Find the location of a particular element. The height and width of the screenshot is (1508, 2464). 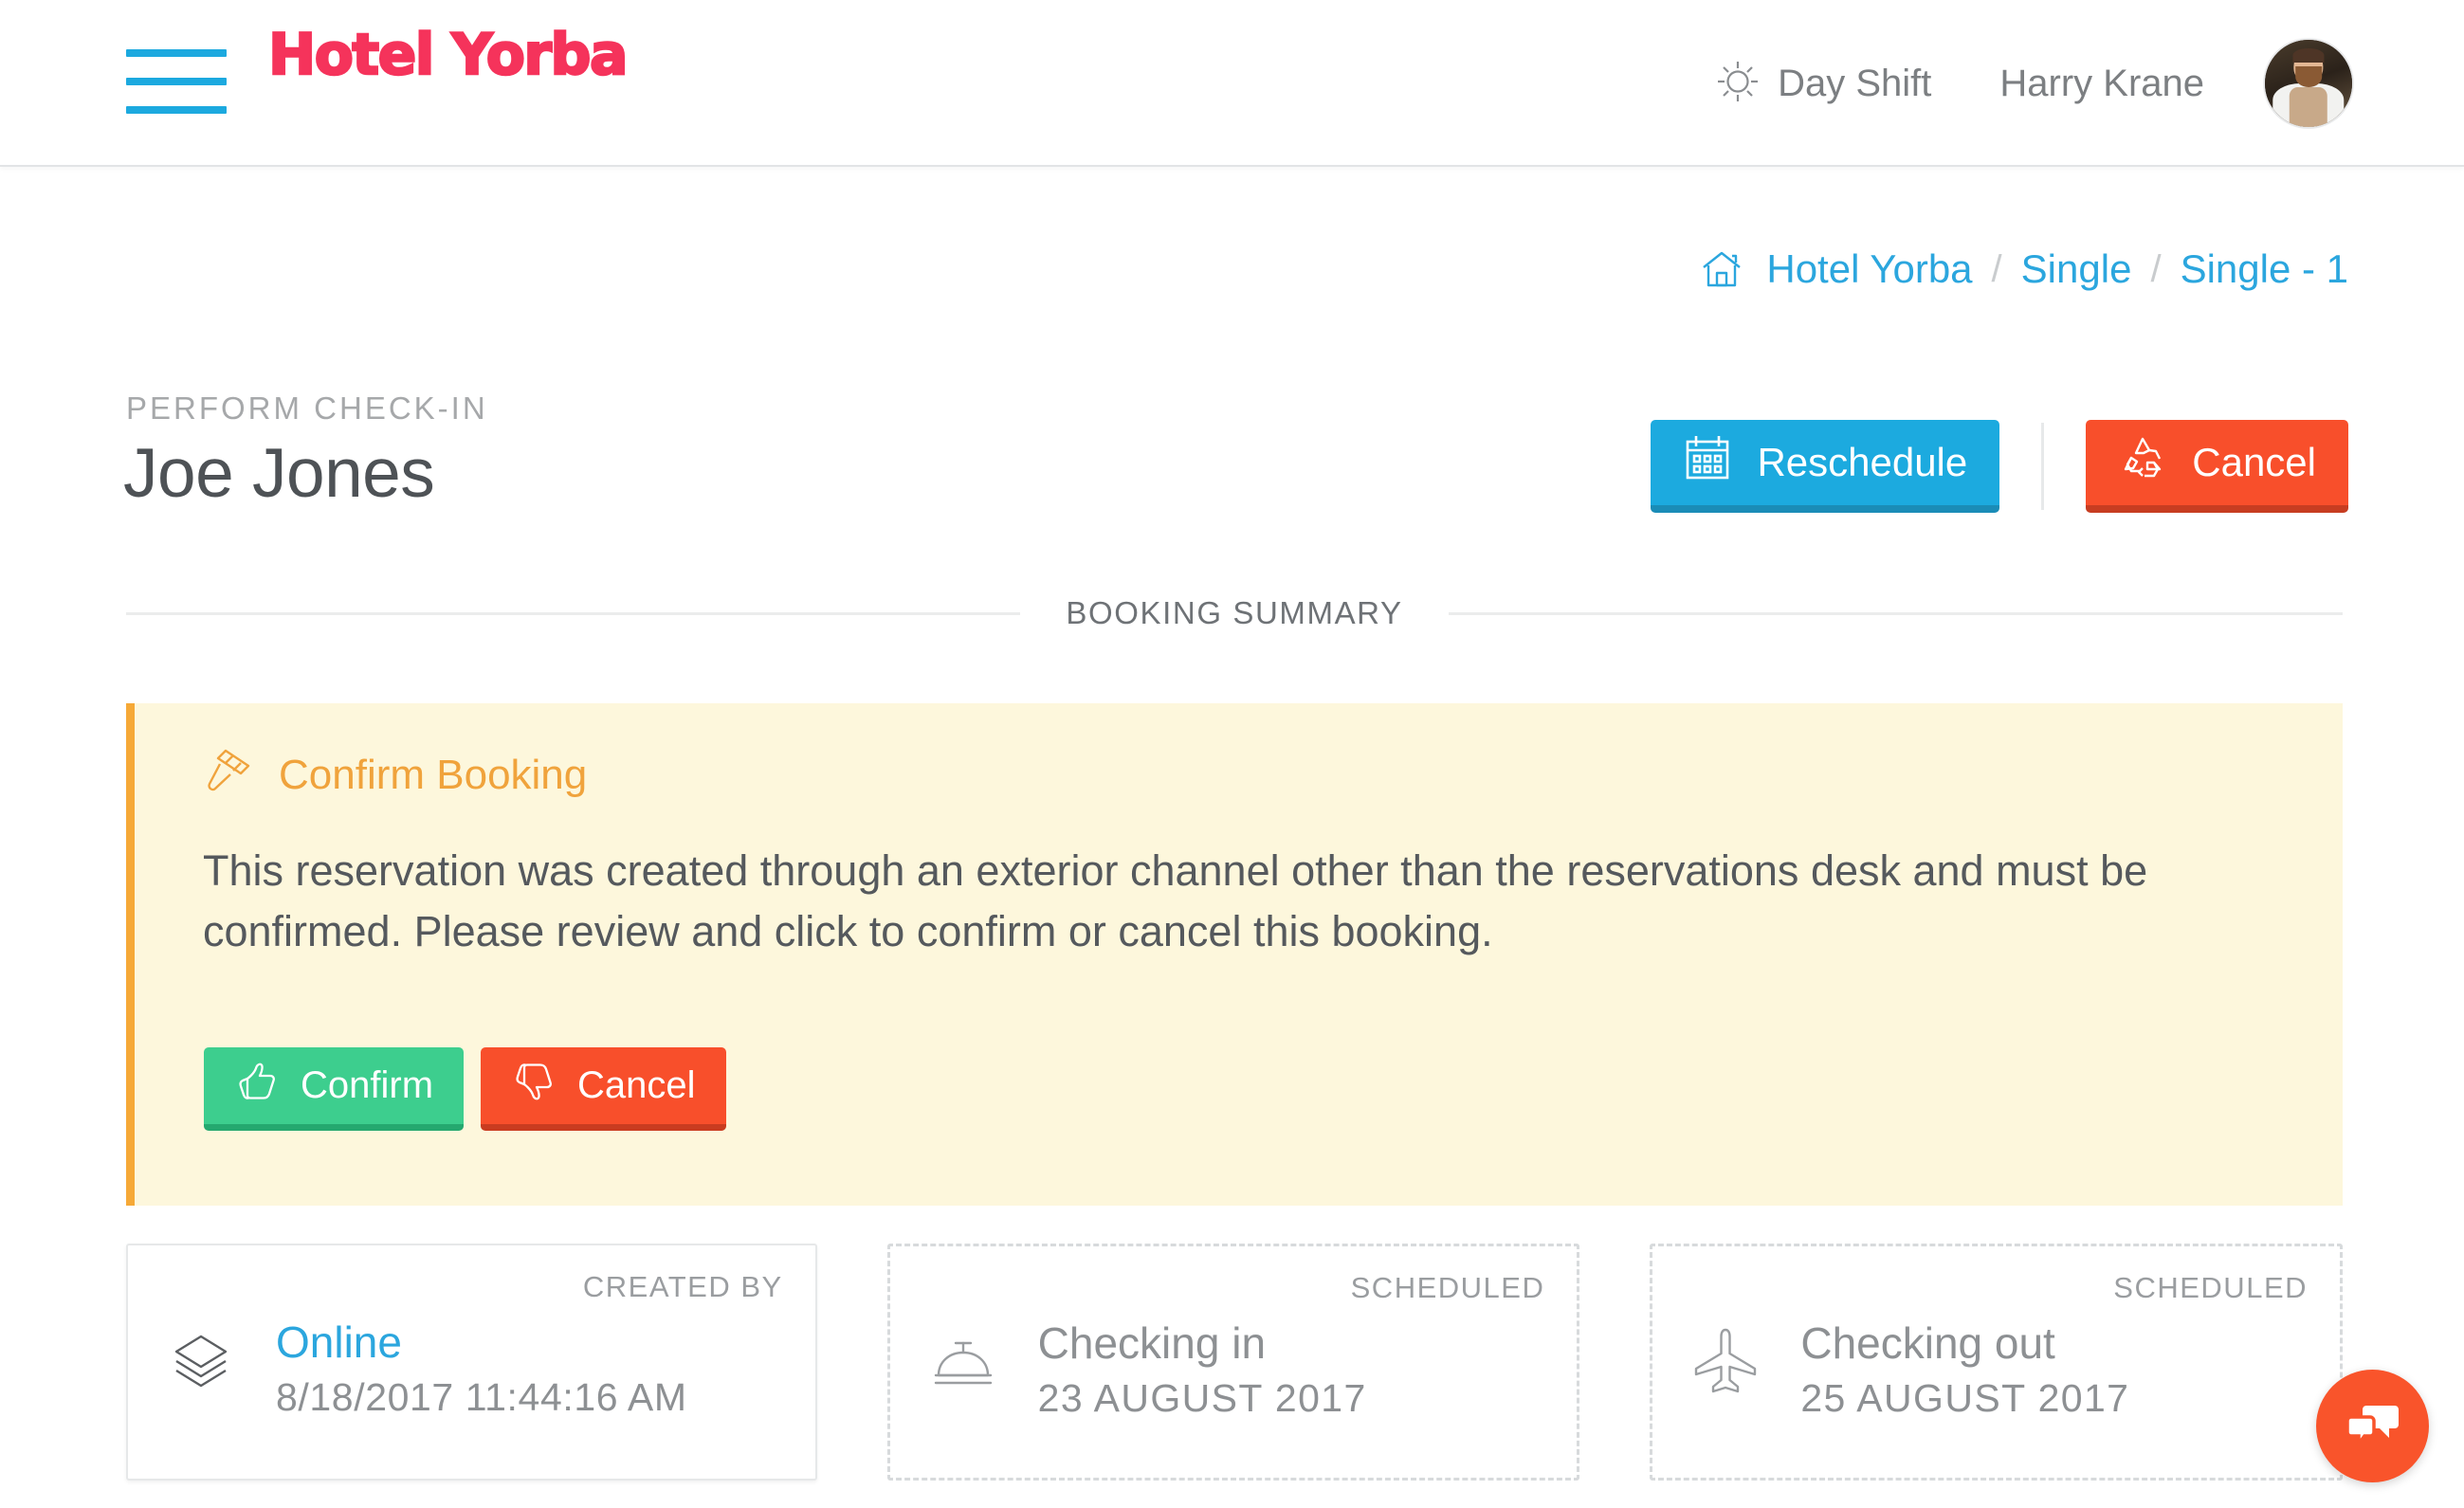

page-title: Joe Jones is located at coordinates (279, 473).